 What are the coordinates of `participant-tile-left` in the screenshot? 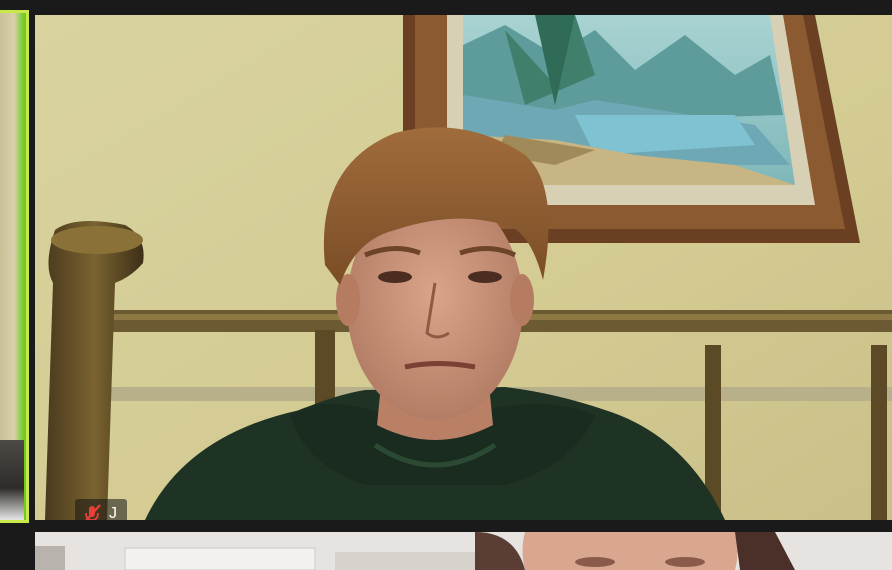 It's located at (14, 266).